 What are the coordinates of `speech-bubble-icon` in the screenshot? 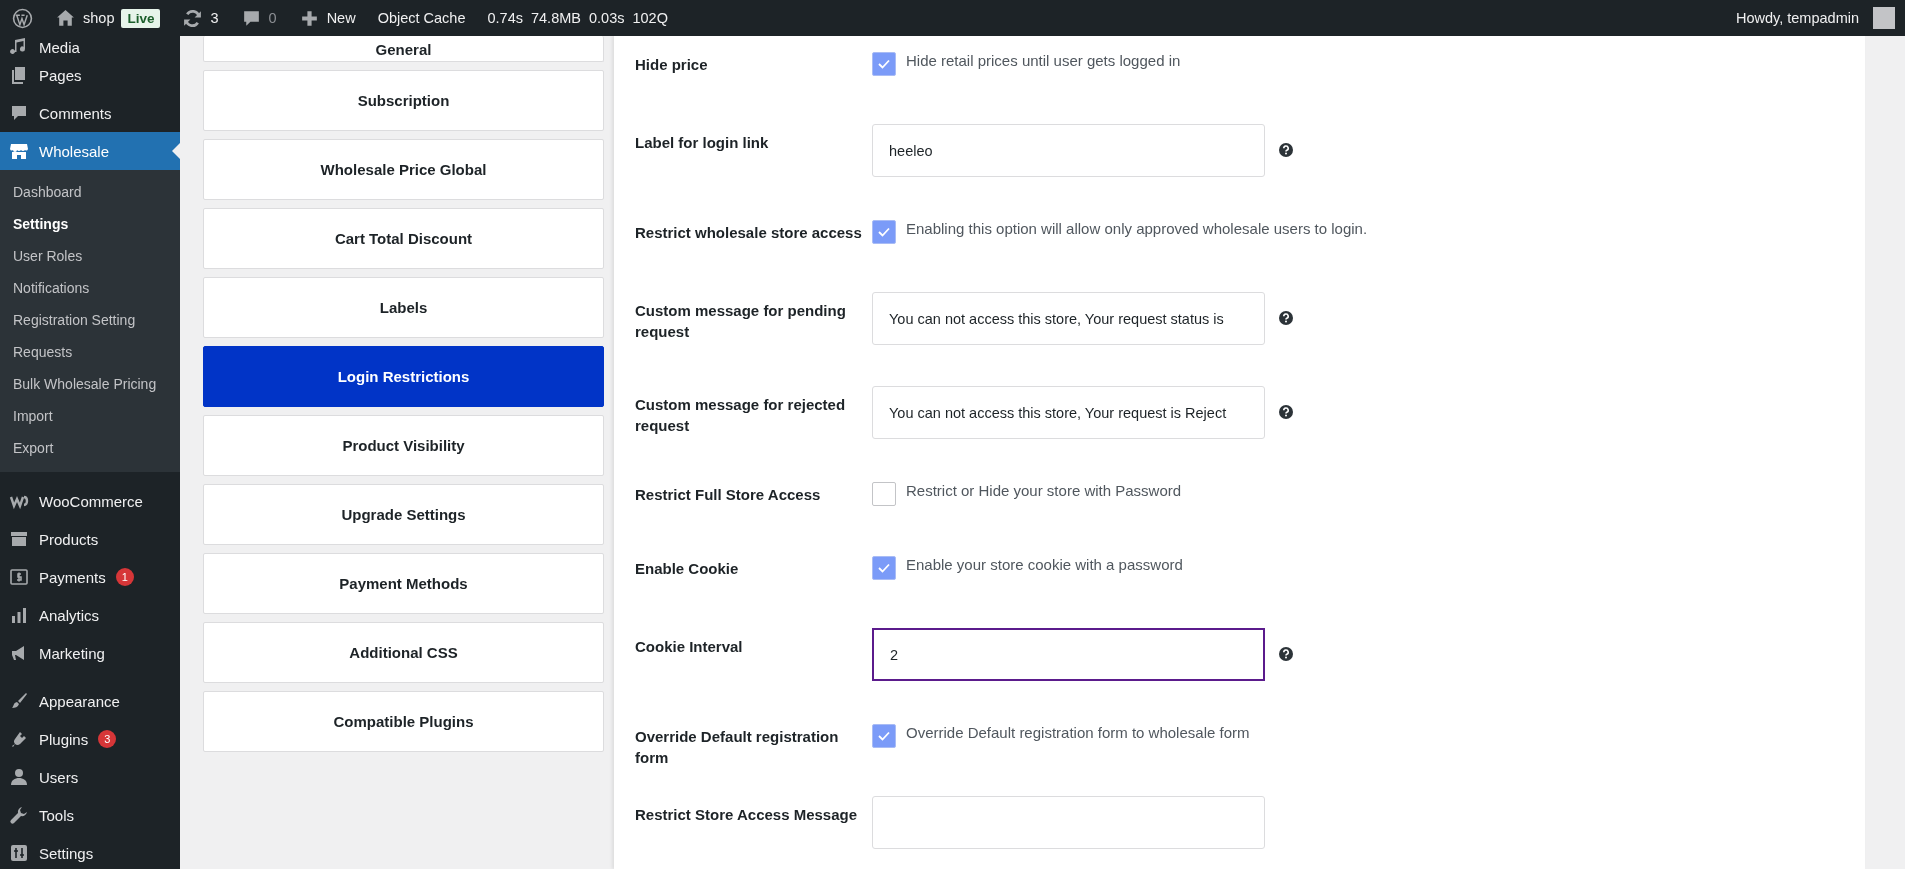 It's located at (19, 113).